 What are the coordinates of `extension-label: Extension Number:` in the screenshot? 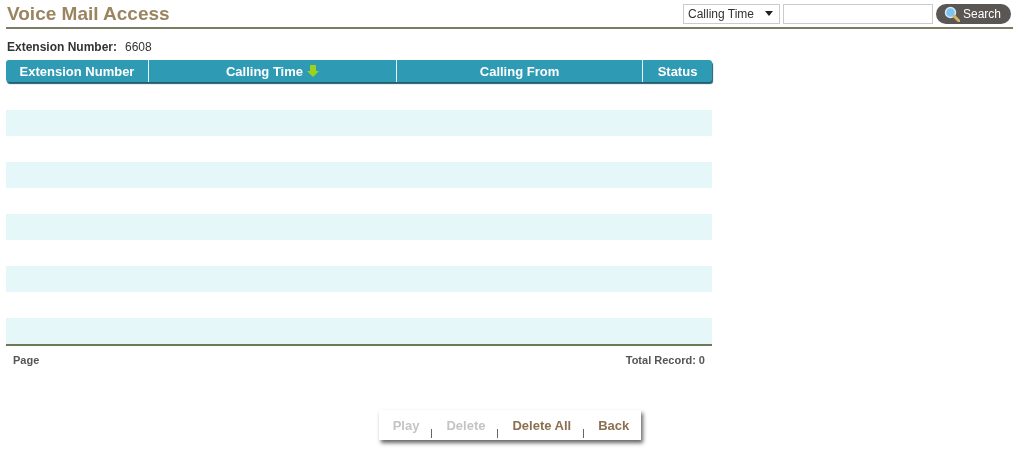 It's located at (62, 47).